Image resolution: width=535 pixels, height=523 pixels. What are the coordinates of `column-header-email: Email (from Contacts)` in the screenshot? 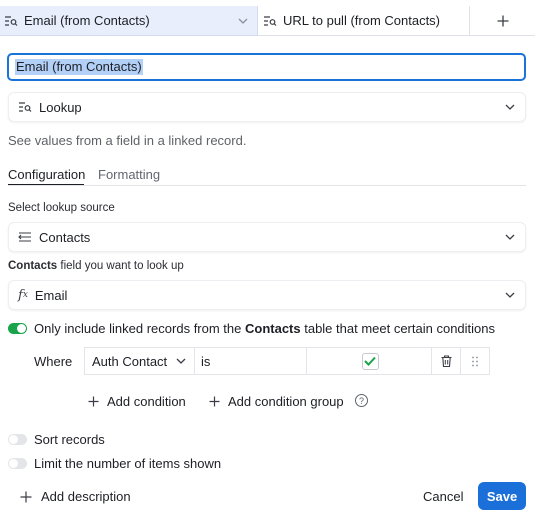 It's located at (129, 21).